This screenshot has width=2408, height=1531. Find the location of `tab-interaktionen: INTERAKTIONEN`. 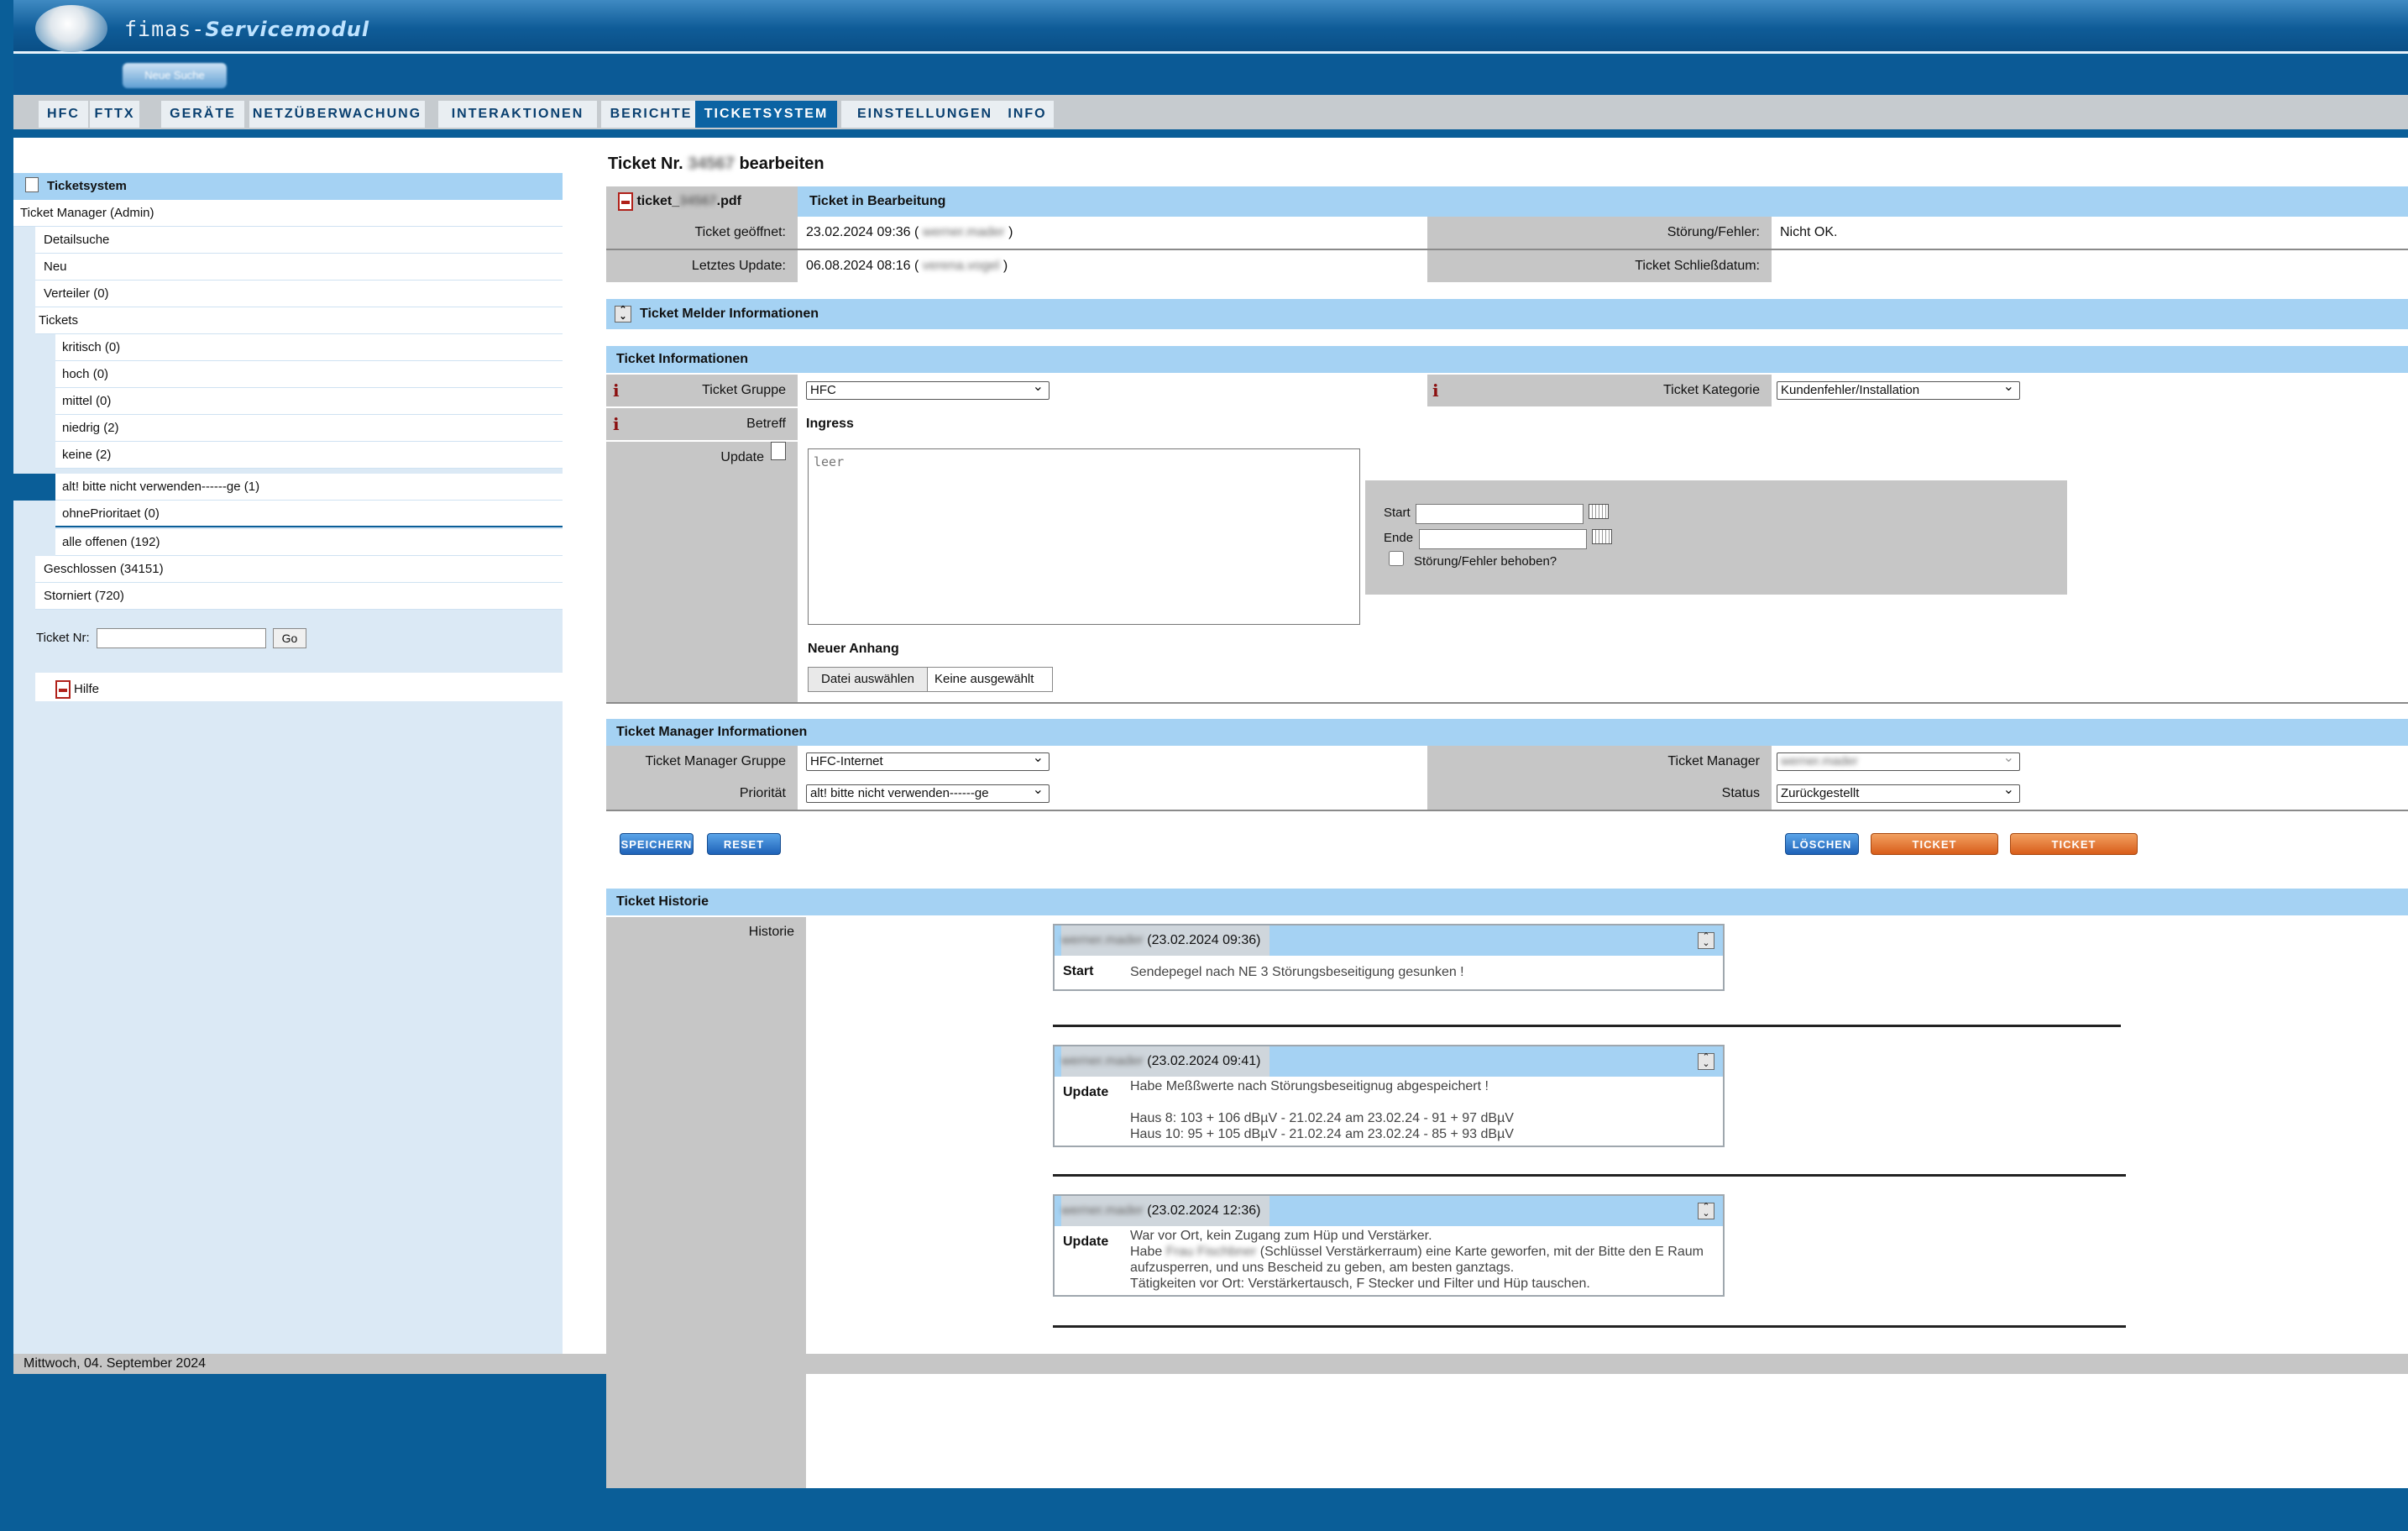

tab-interaktionen: INTERAKTIONEN is located at coordinates (518, 115).